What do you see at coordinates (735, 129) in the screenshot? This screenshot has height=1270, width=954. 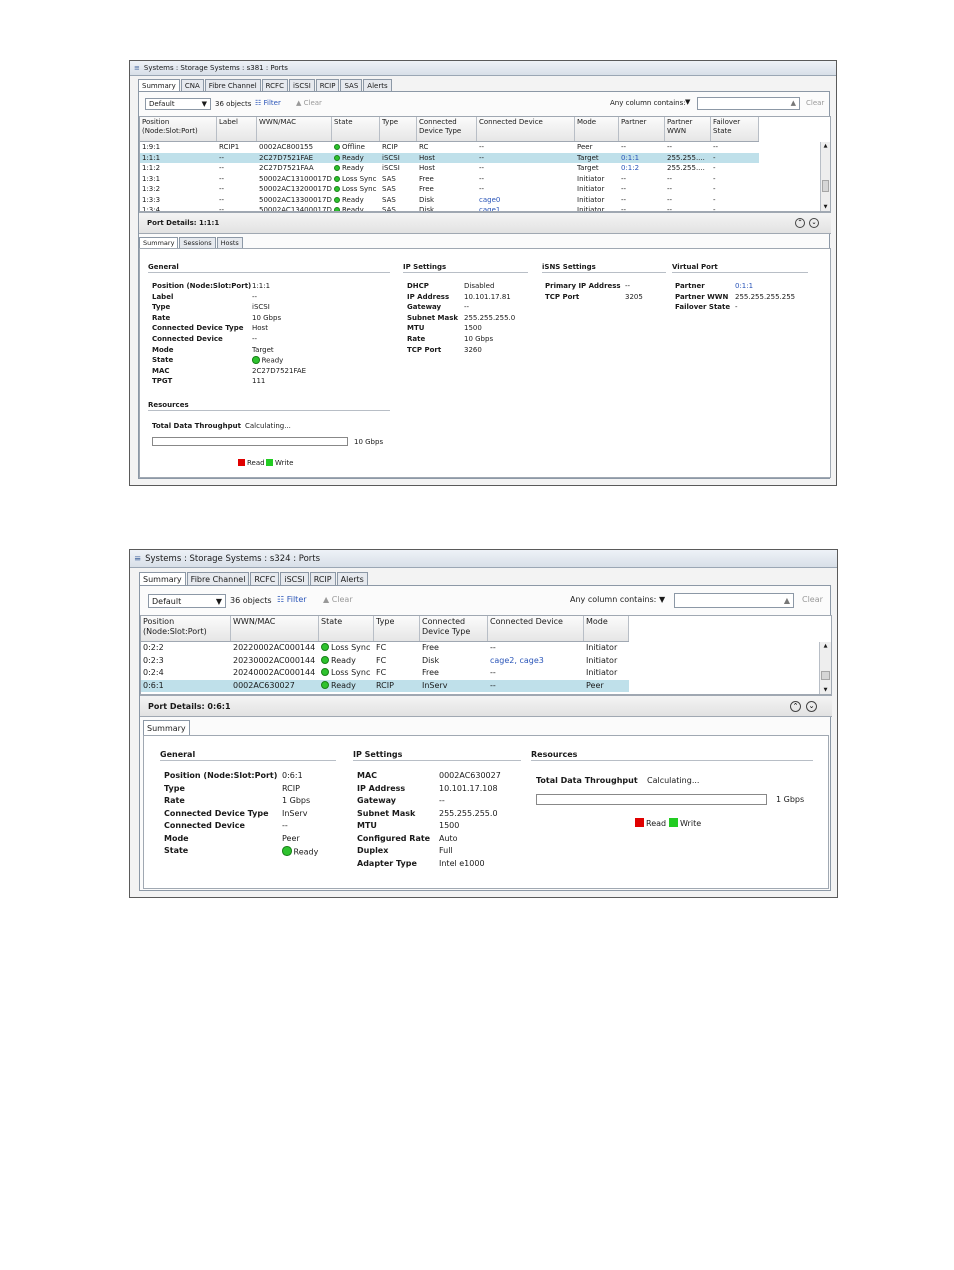 I see `column-header: Failover State` at bounding box center [735, 129].